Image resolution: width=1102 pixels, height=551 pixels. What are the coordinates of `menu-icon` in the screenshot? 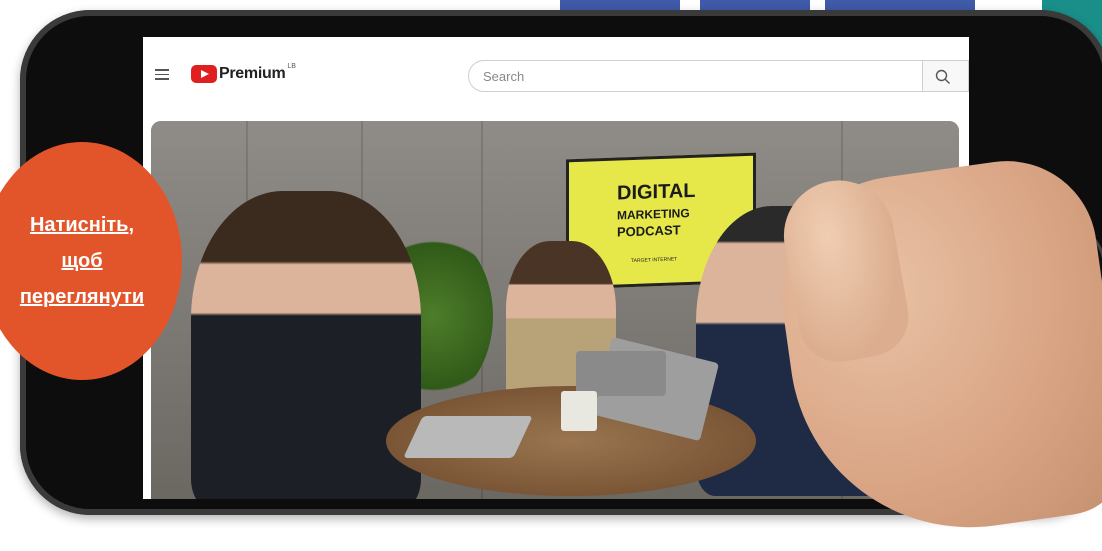 It's located at (162, 74).